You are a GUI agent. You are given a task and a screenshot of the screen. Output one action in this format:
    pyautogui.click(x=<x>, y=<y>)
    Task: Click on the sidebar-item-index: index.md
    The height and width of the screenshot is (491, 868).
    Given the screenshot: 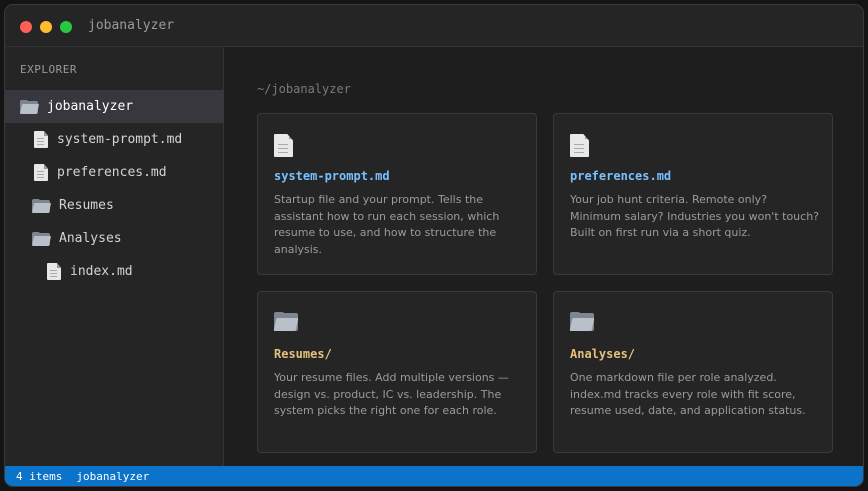 What is the action you would take?
    pyautogui.click(x=114, y=271)
    